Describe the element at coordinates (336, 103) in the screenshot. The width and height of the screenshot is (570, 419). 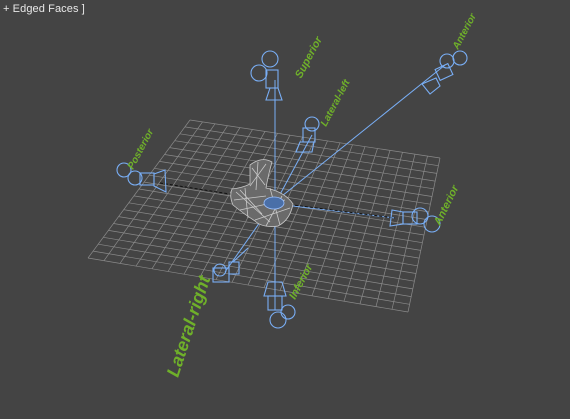
I see `camera-label-back-left: Lateral-left` at that location.